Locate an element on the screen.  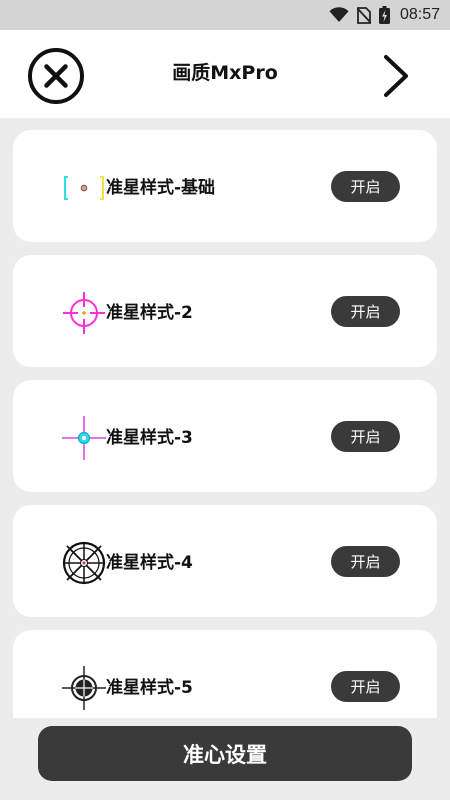
chevron-right-icon is located at coordinates (396, 76).